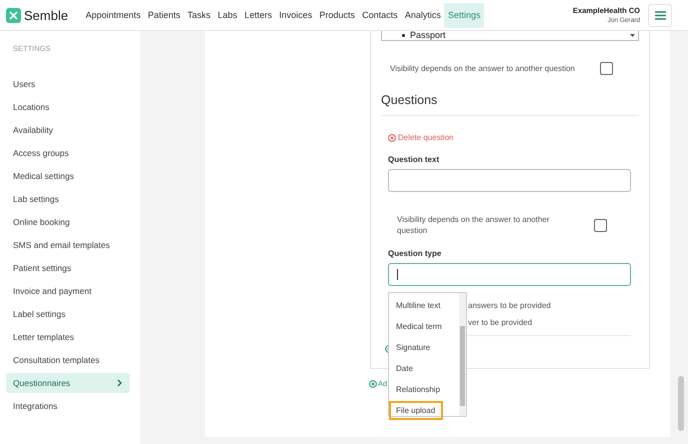  What do you see at coordinates (415, 253) in the screenshot?
I see `field-label: Question type` at bounding box center [415, 253].